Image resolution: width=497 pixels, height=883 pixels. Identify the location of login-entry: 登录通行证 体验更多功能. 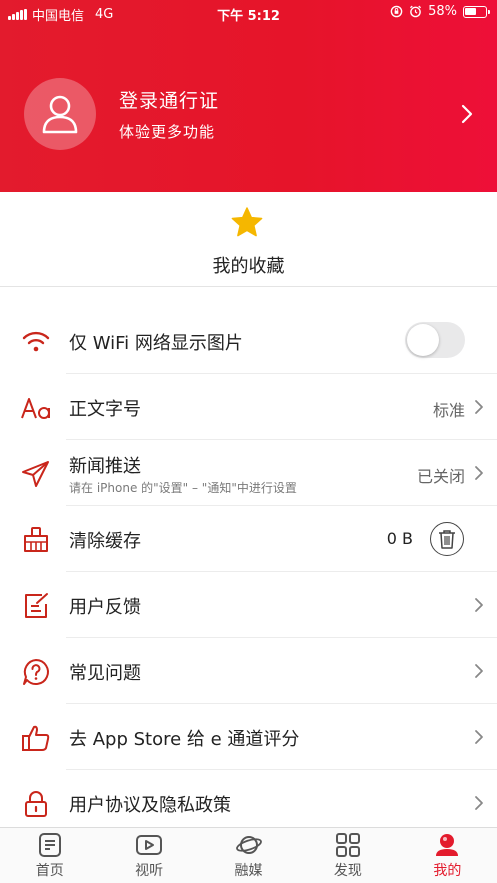
(248, 114).